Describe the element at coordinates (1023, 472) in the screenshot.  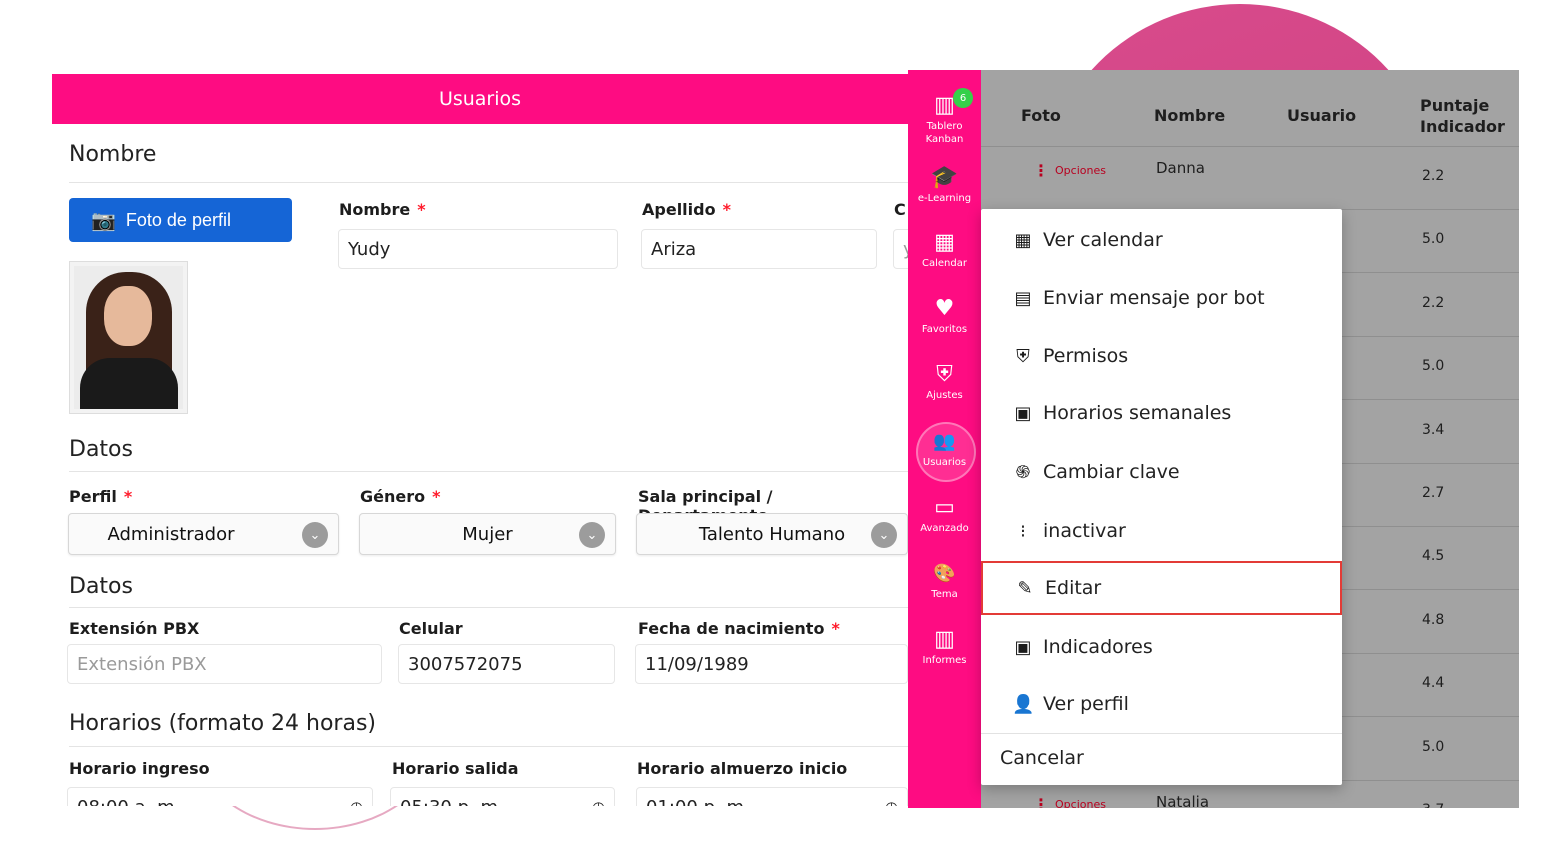
I see `fingerprint-icon: ֍` at that location.